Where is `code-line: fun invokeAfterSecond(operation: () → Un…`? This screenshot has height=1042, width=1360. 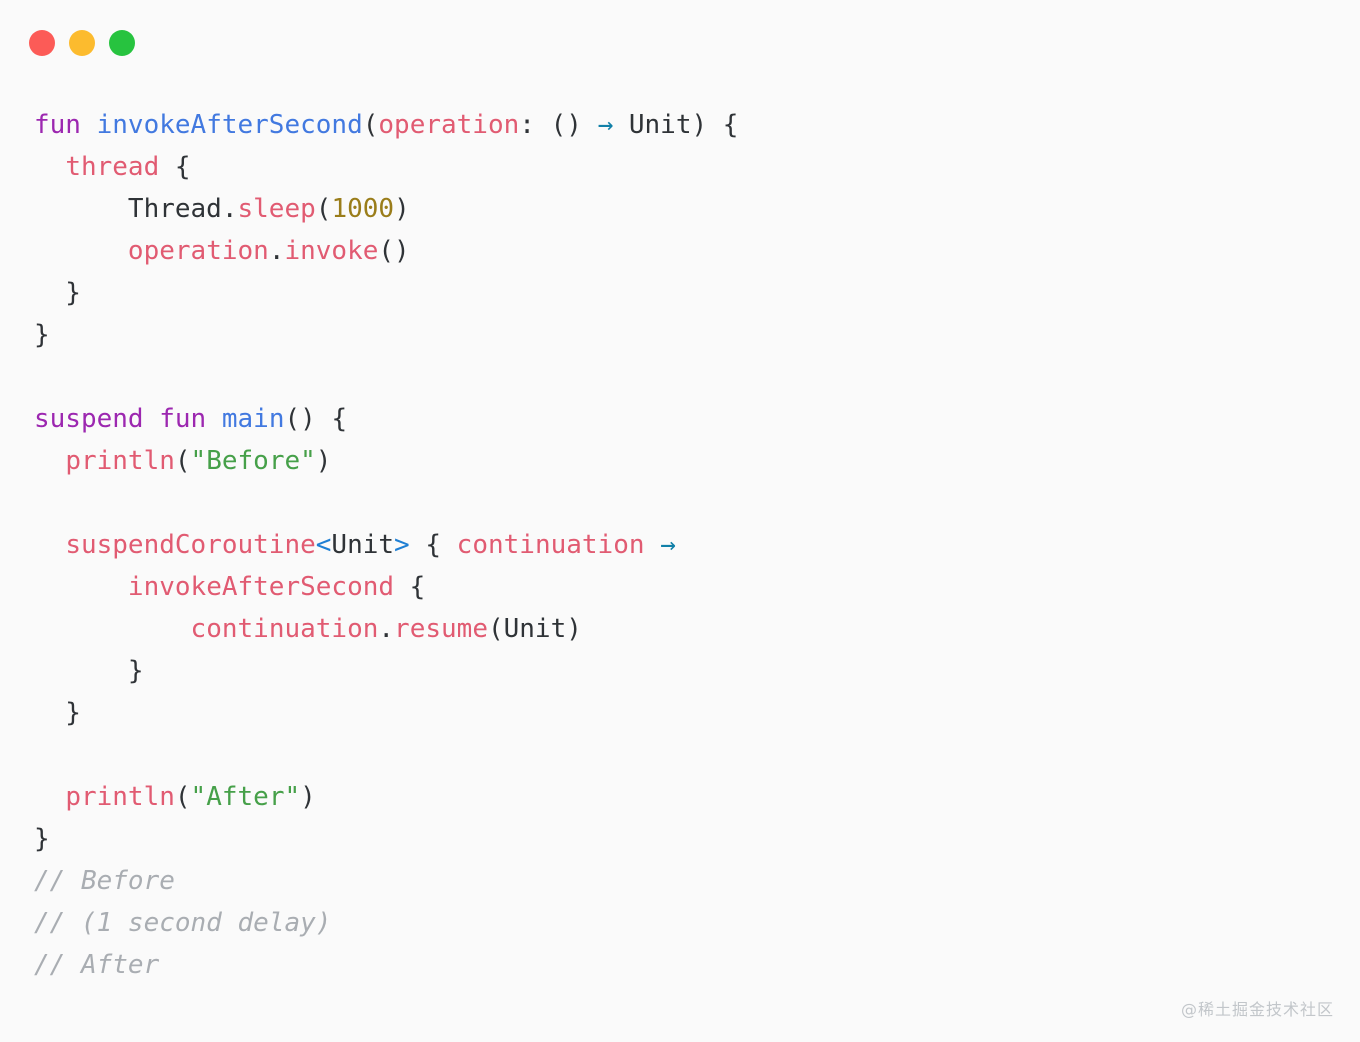
code-line: fun invokeAfterSecond(operation: () → Un… is located at coordinates (679, 125).